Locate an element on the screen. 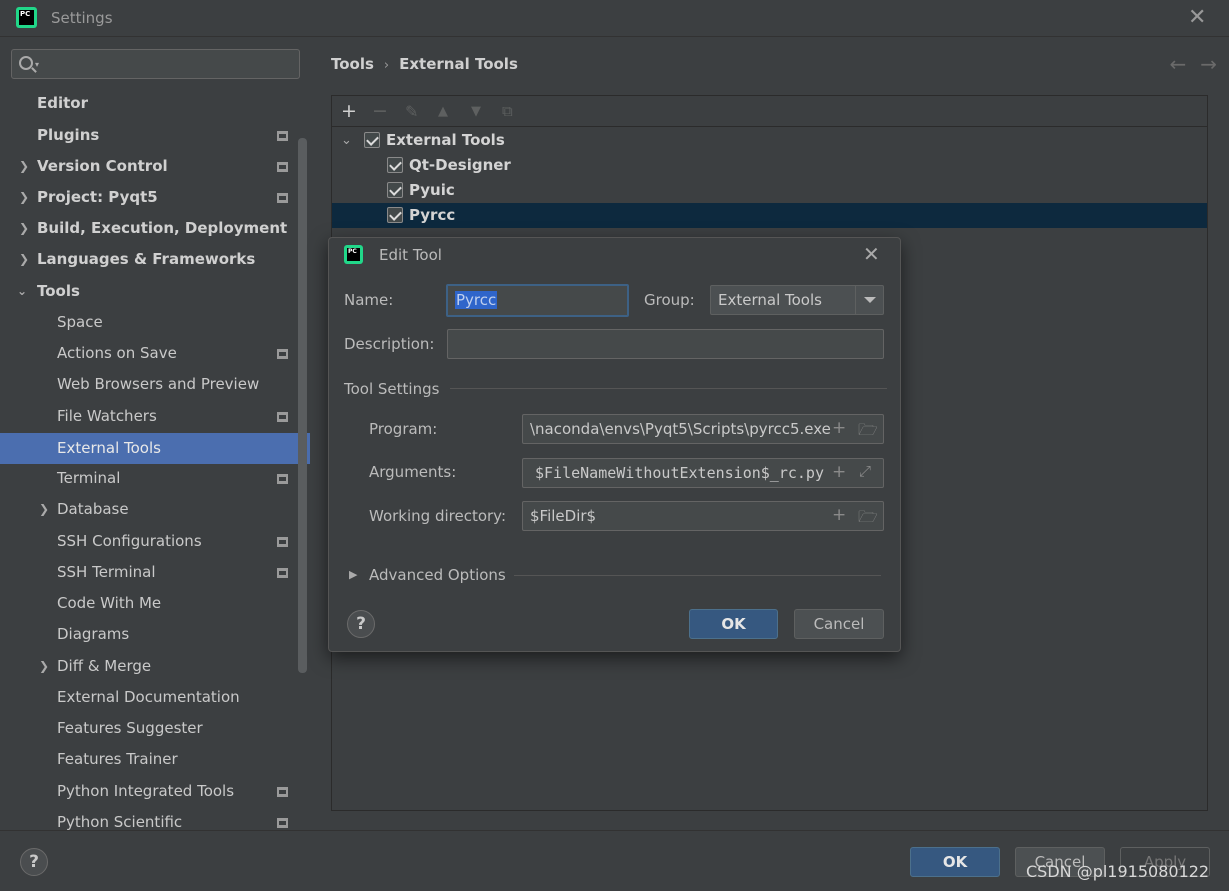 Image resolution: width=1229 pixels, height=891 pixels. sidebar-item-python-scientific: Python Scientific is located at coordinates (155, 818).